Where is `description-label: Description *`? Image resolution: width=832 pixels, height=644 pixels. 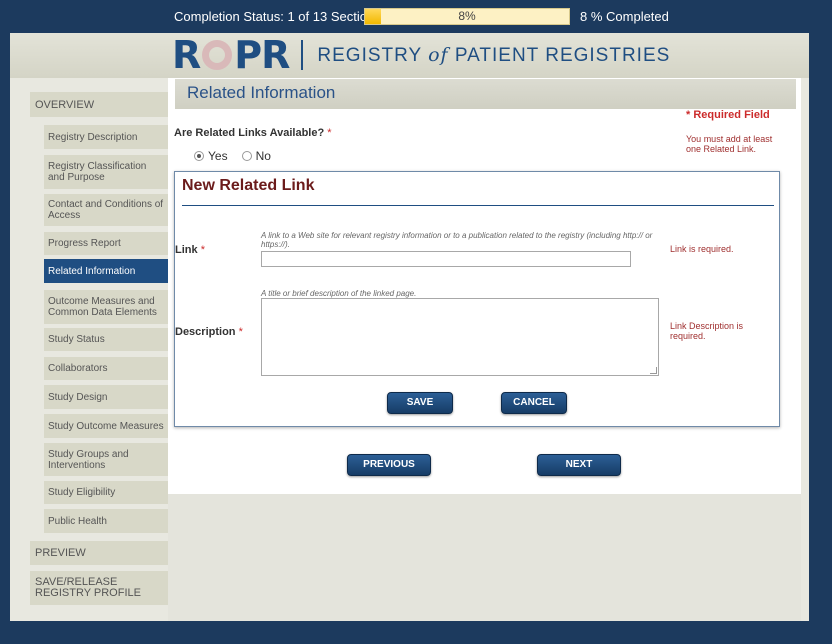 description-label: Description * is located at coordinates (209, 332).